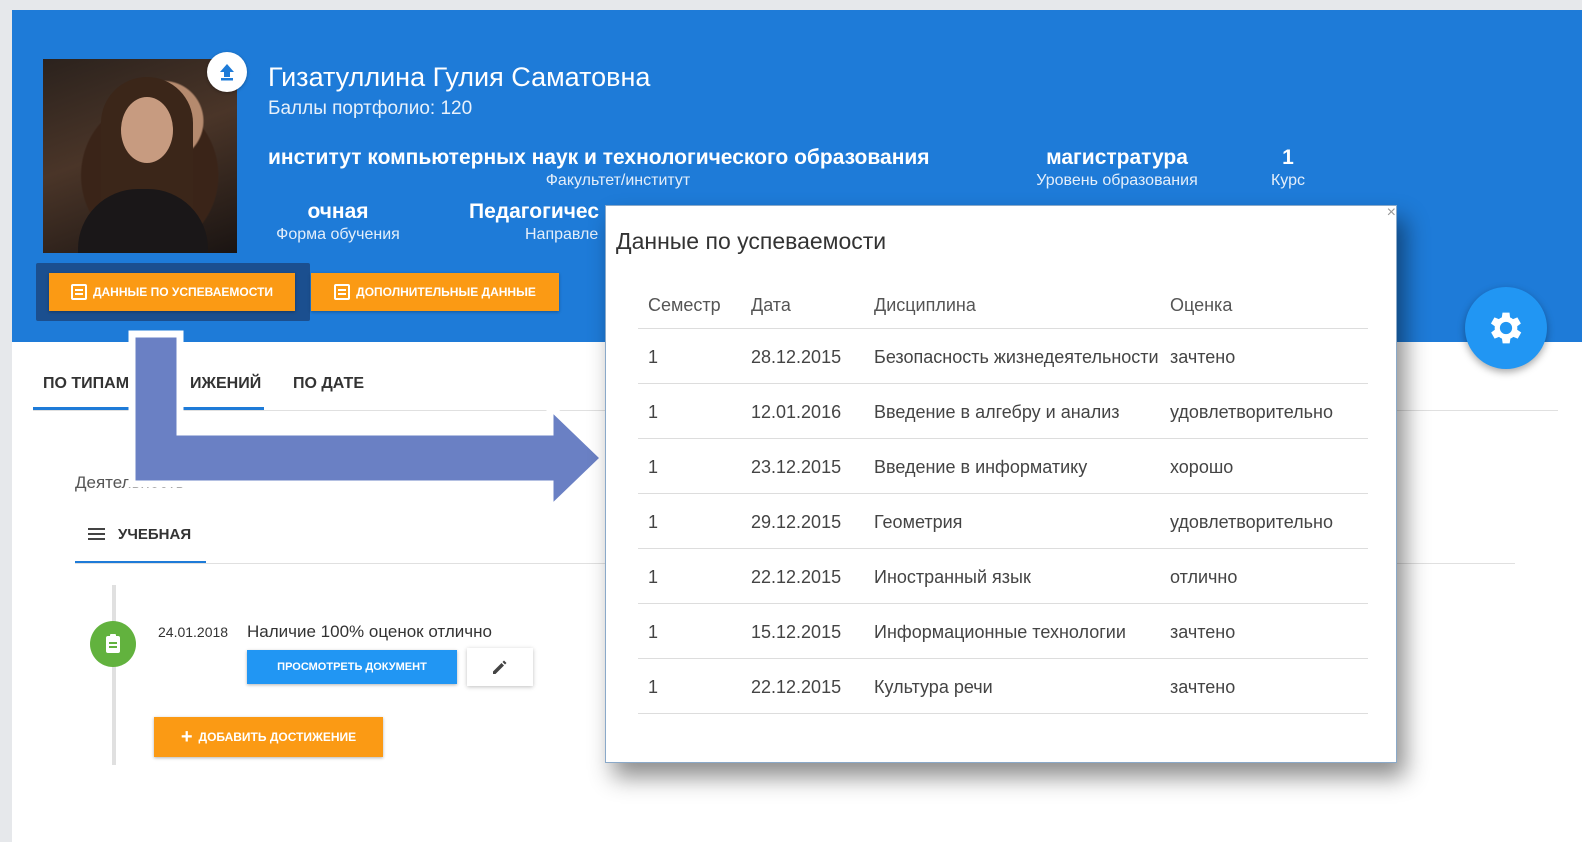 This screenshot has width=1582, height=842. Describe the element at coordinates (802, 631) in the screenshot. I see `cell-date: 15.12.2015` at that location.